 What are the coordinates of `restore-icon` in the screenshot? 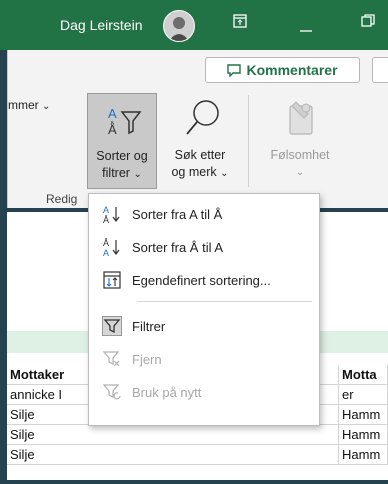 It's located at (368, 23).